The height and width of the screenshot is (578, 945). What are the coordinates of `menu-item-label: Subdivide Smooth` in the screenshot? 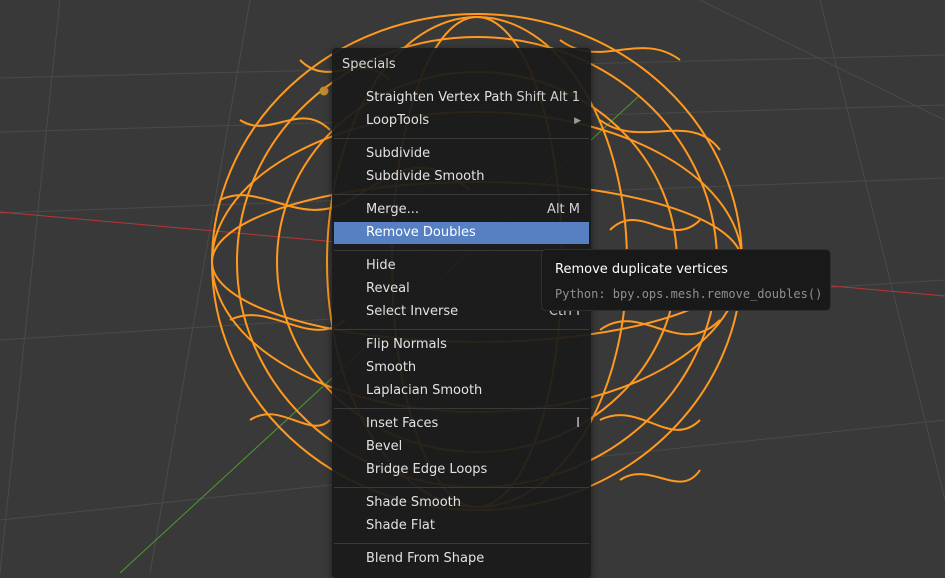 It's located at (425, 176).